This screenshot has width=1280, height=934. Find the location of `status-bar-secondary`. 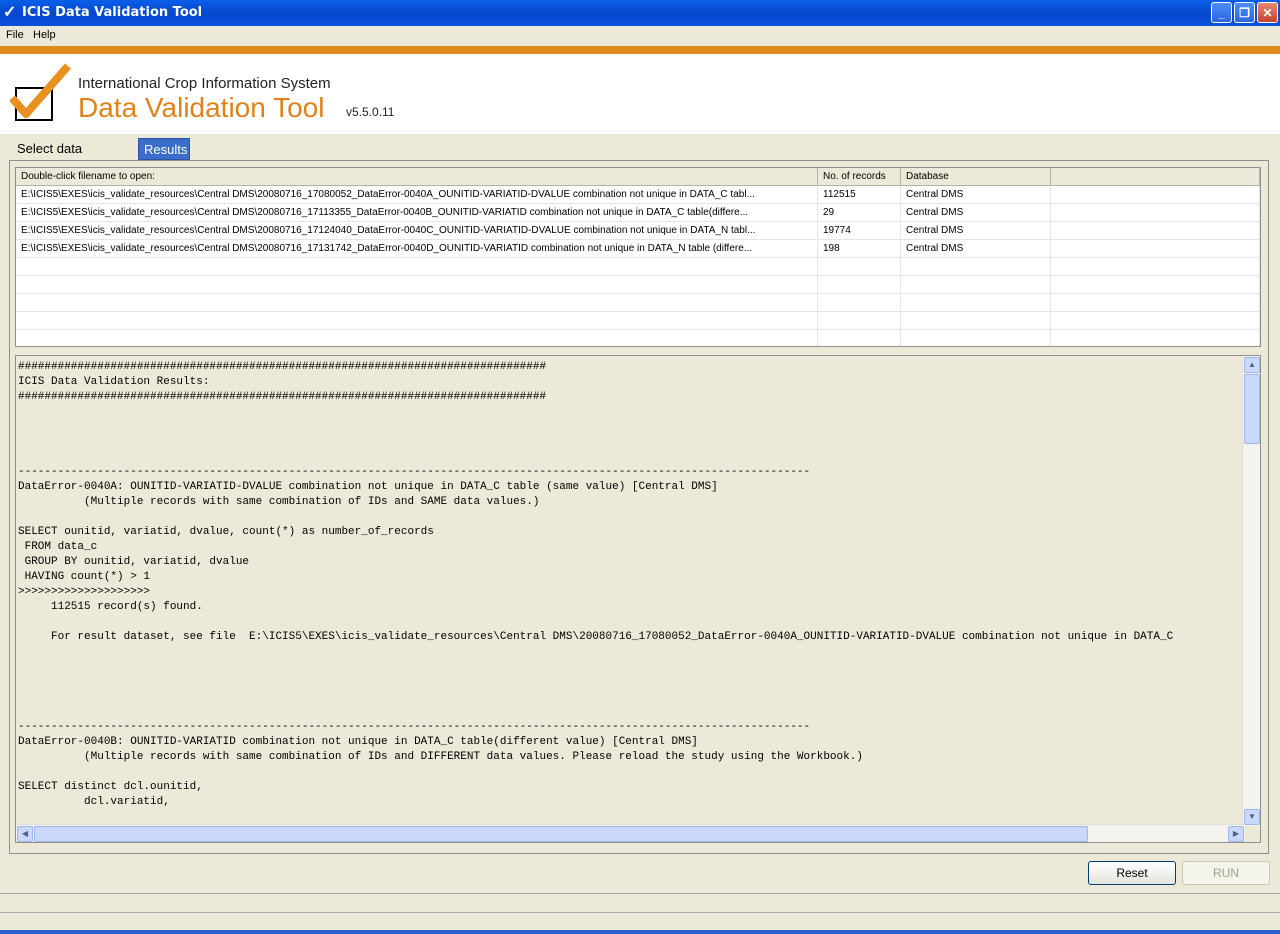

status-bar-secondary is located at coordinates (640, 921).